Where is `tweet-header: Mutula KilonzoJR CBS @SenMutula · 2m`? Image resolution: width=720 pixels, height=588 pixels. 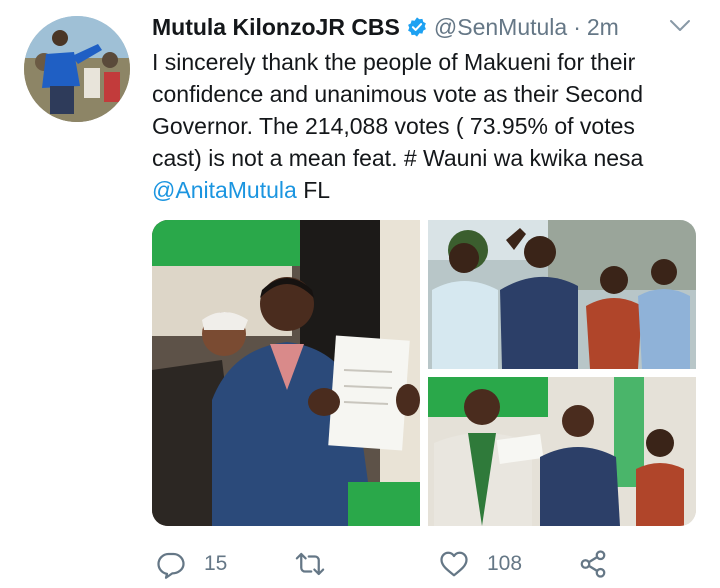 tweet-header: Mutula KilonzoJR CBS @SenMutula · 2m is located at coordinates (424, 27).